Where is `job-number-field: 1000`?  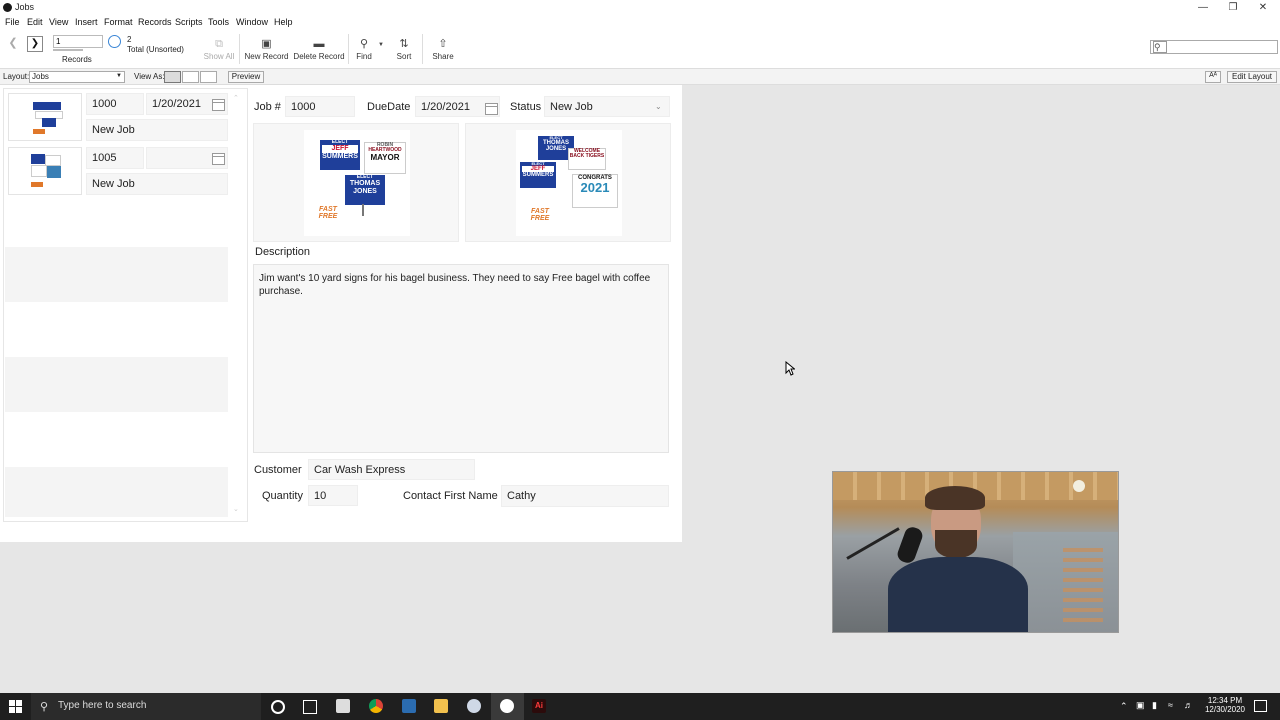 job-number-field: 1000 is located at coordinates (320, 106).